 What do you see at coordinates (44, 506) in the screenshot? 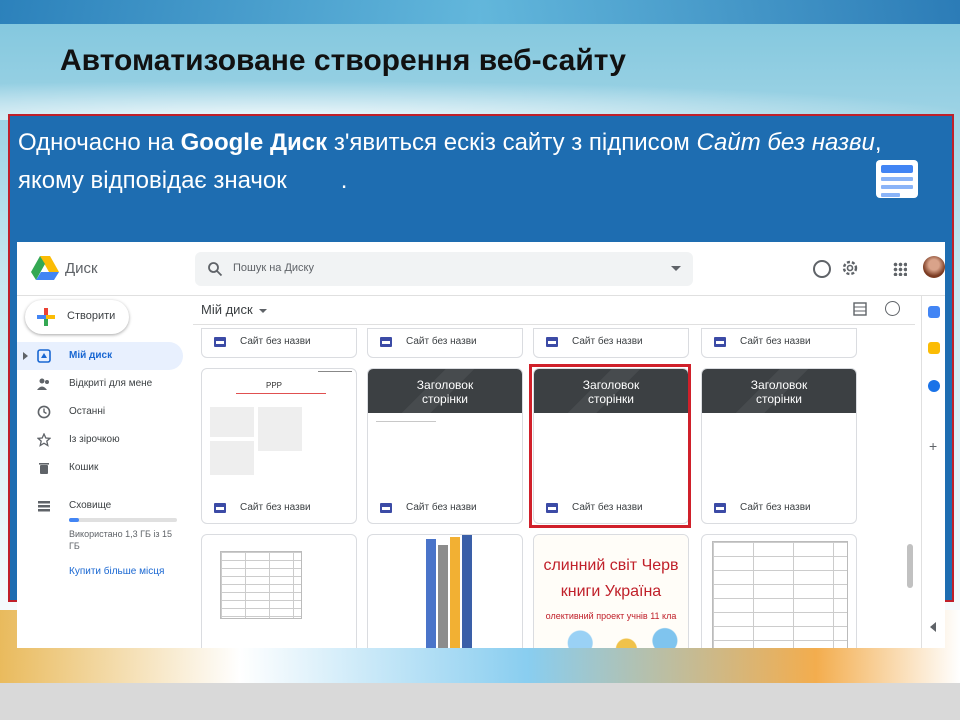
I see `storage-icon` at bounding box center [44, 506].